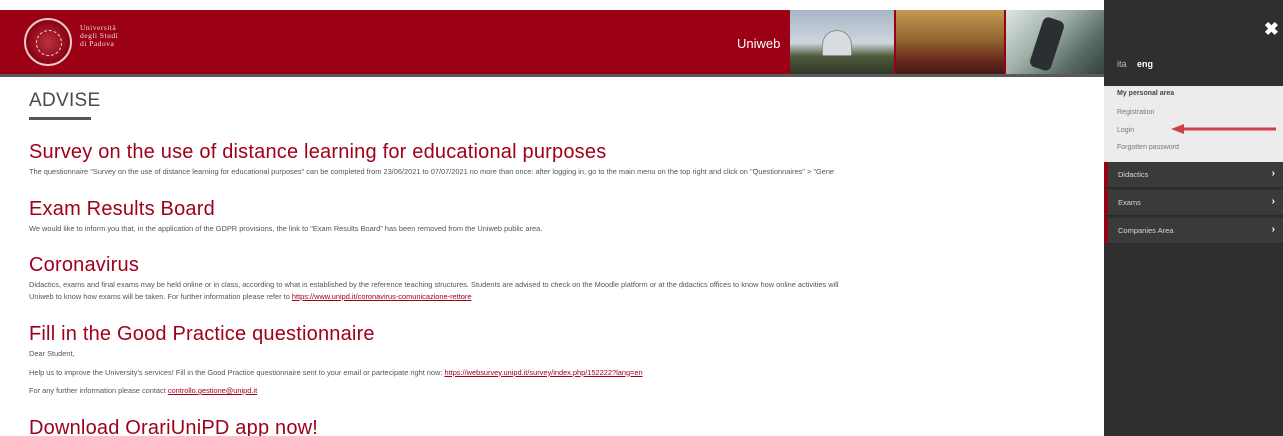 This screenshot has height=436, width=1283. What do you see at coordinates (1193, 203) in the screenshot?
I see `menu-item-exams: Exams ›` at bounding box center [1193, 203].